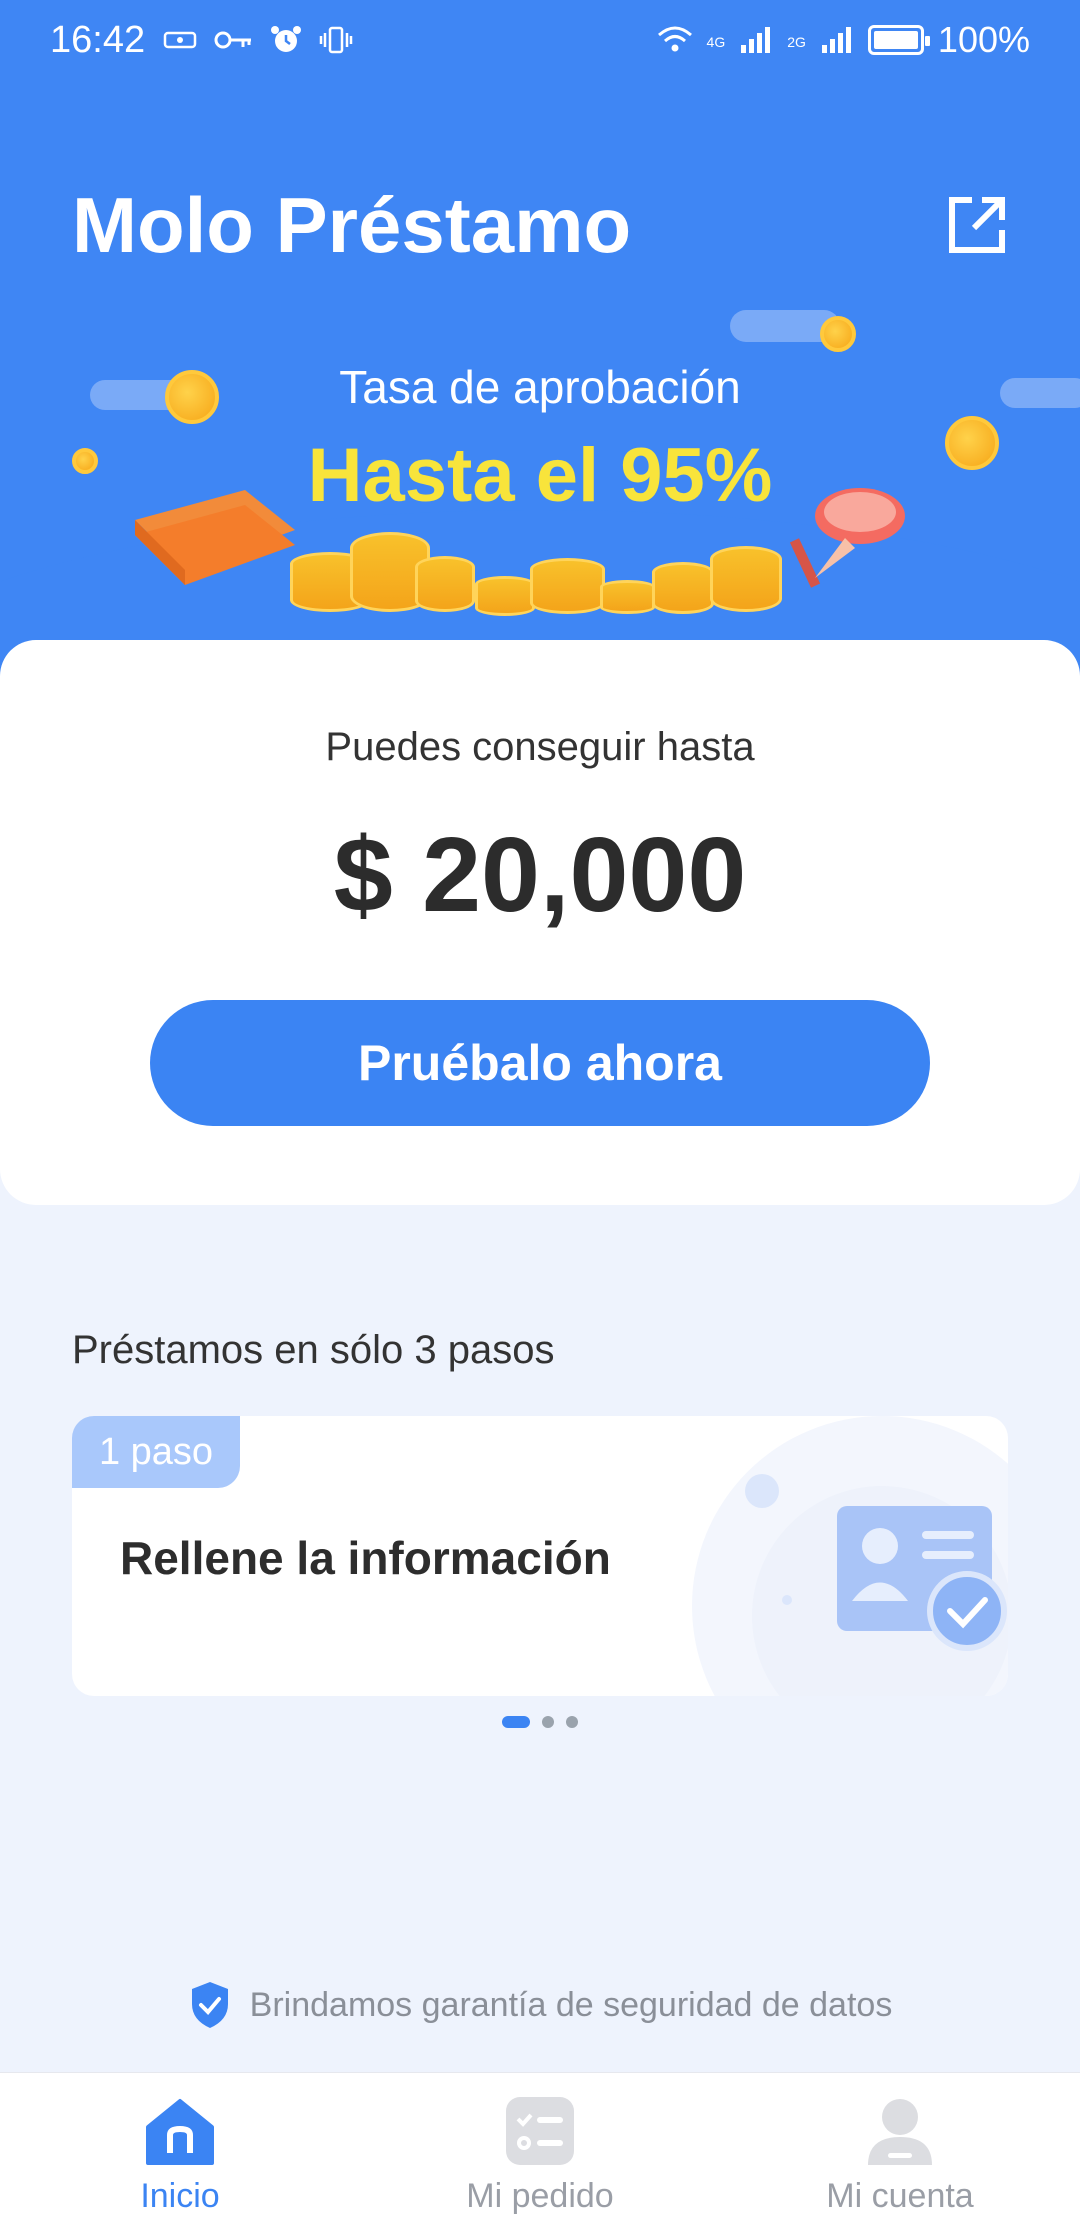 This screenshot has height=2240, width=1080. Describe the element at coordinates (540, 1063) in the screenshot. I see `try-now-button: Pruébalo ahora` at that location.